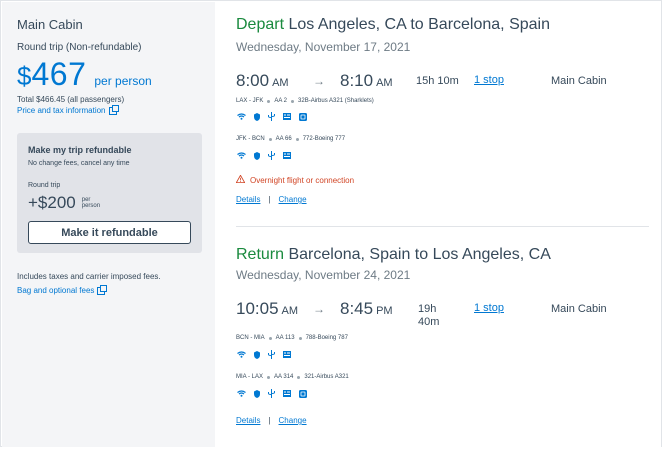 Image resolution: width=670 pixels, height=449 pixels. Describe the element at coordinates (91, 206) in the screenshot. I see `refund-person: person` at that location.